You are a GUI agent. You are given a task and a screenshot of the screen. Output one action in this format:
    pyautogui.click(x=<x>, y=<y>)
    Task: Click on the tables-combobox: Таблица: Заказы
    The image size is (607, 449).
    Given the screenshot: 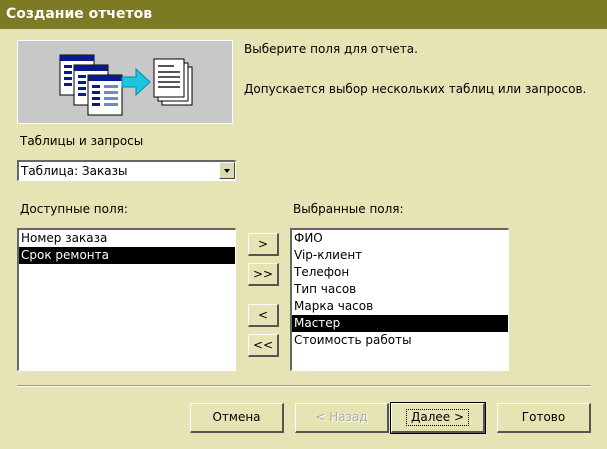 What is the action you would take?
    pyautogui.click(x=126, y=170)
    